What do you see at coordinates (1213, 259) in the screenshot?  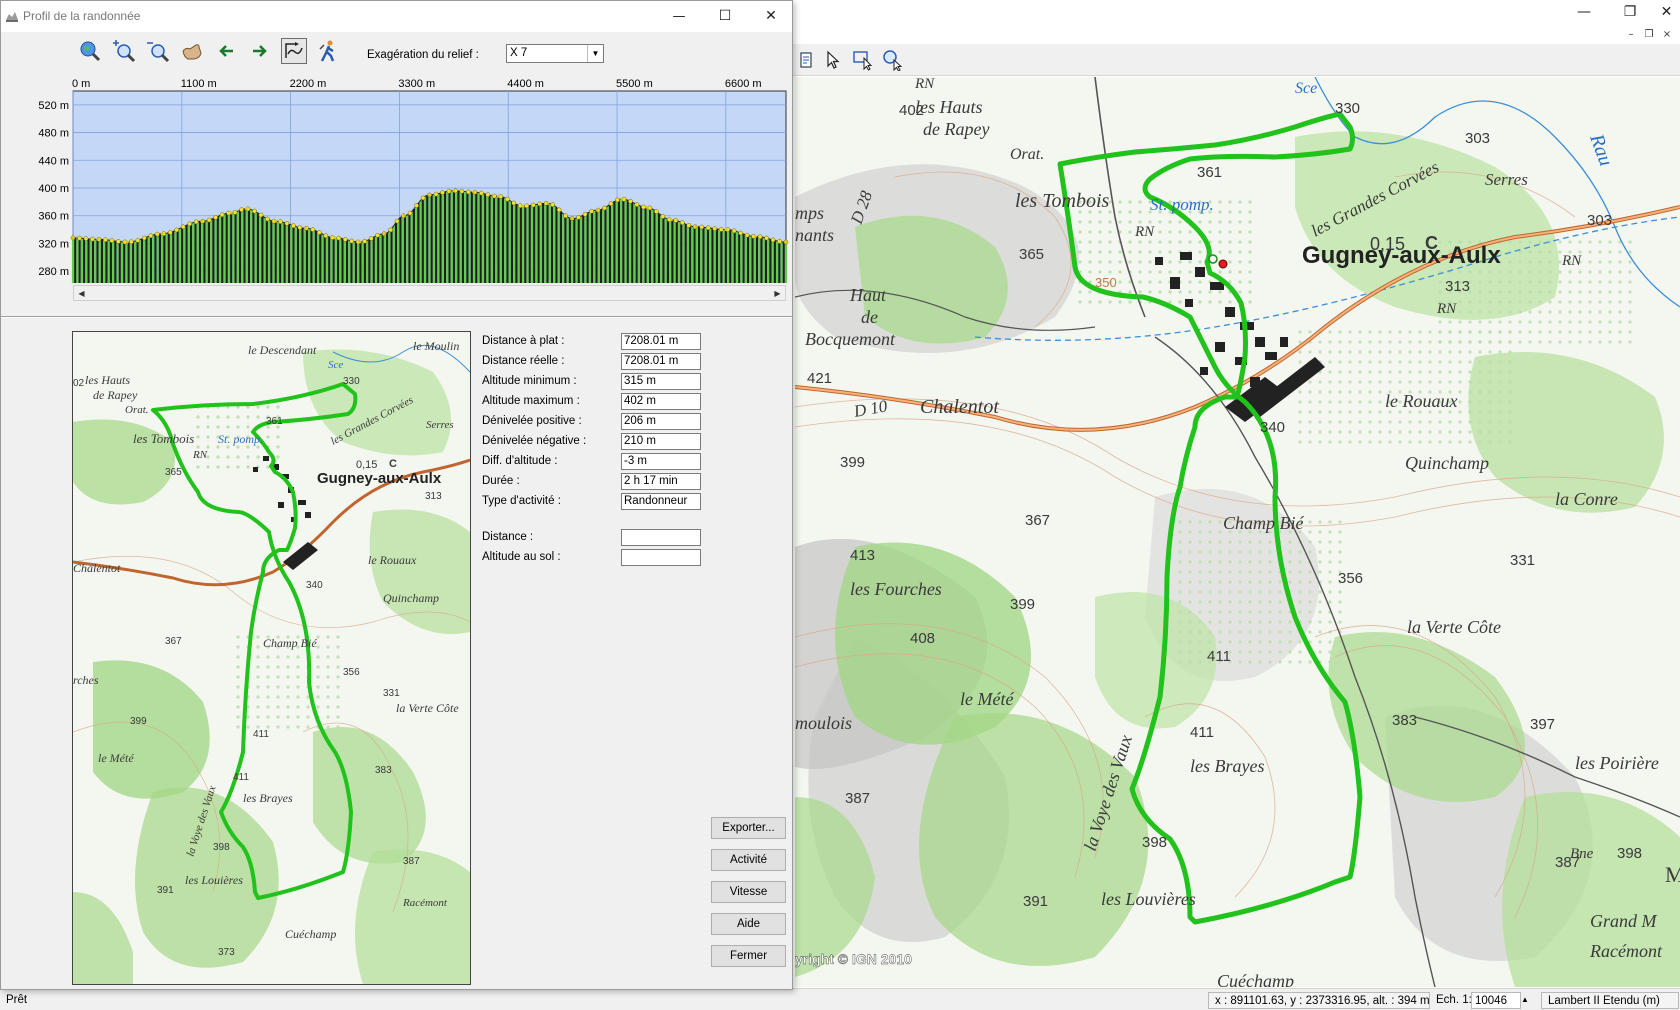 I see `route-start-marker` at bounding box center [1213, 259].